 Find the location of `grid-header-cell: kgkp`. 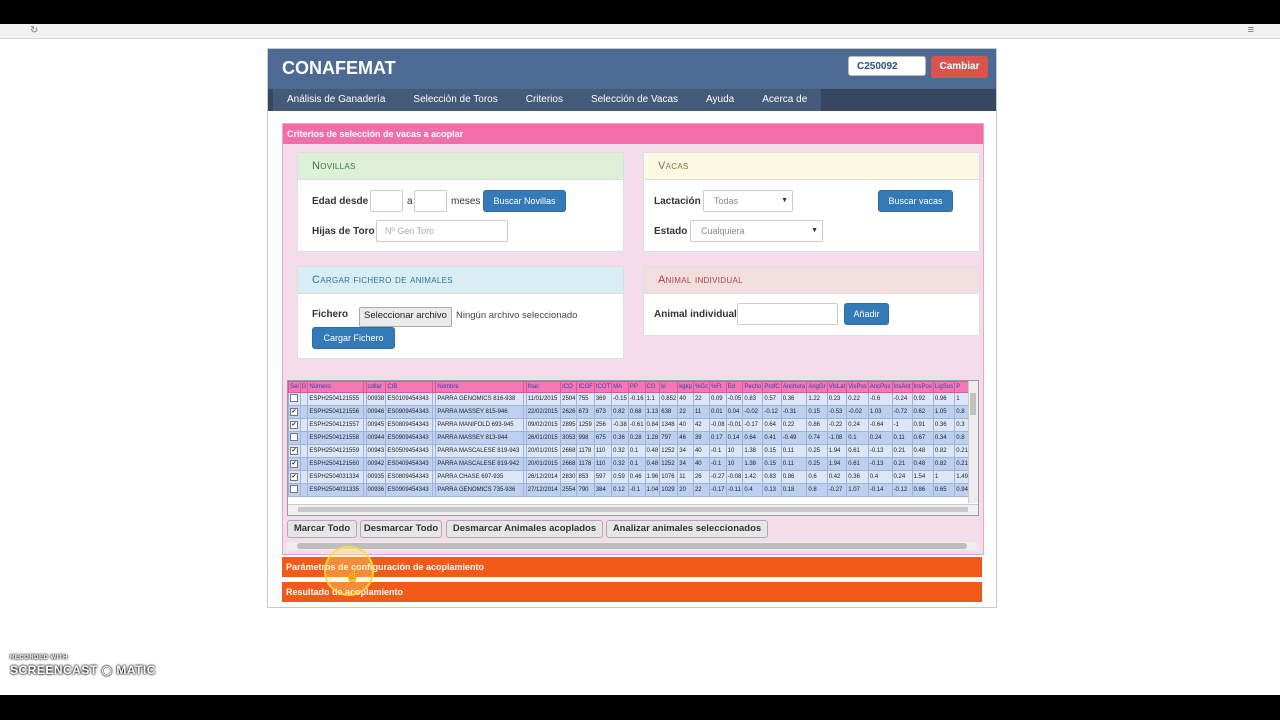

grid-header-cell: kgkp is located at coordinates (685, 387).